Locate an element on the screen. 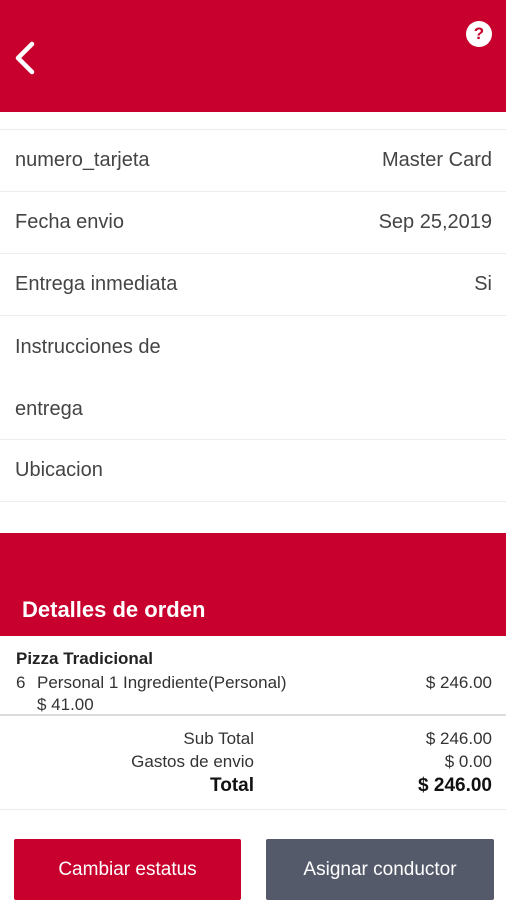 Image resolution: width=506 pixels, height=900 pixels. info-label: Ubicacion is located at coordinates (59, 470).